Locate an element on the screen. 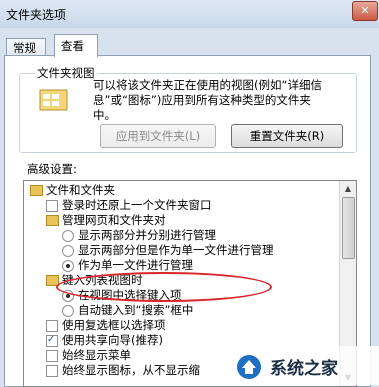 This screenshot has height=387, width=379. folder-views-desc-3: 中。 is located at coordinates (104, 115).